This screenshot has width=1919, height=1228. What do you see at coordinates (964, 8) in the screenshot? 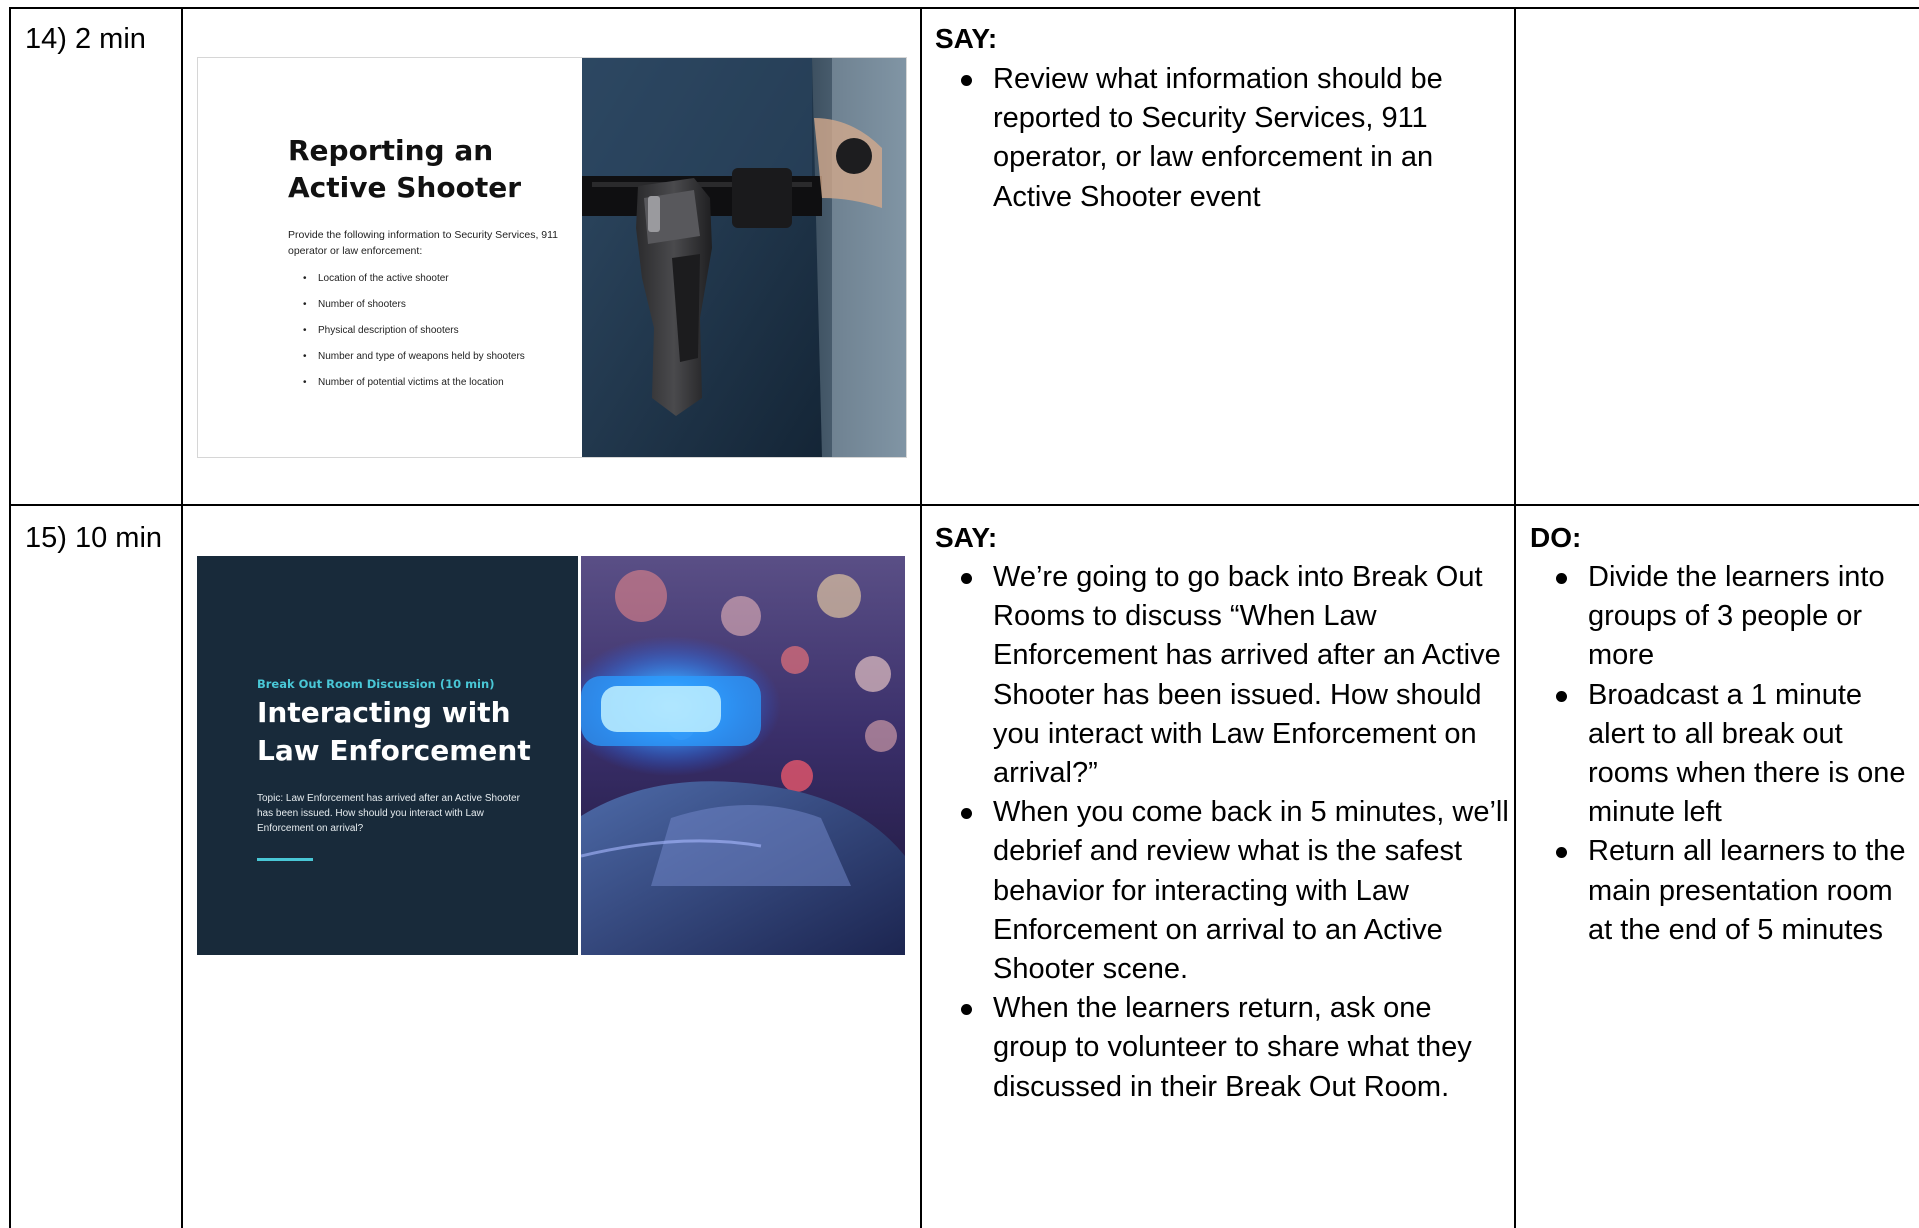
I see `table-top-border` at bounding box center [964, 8].